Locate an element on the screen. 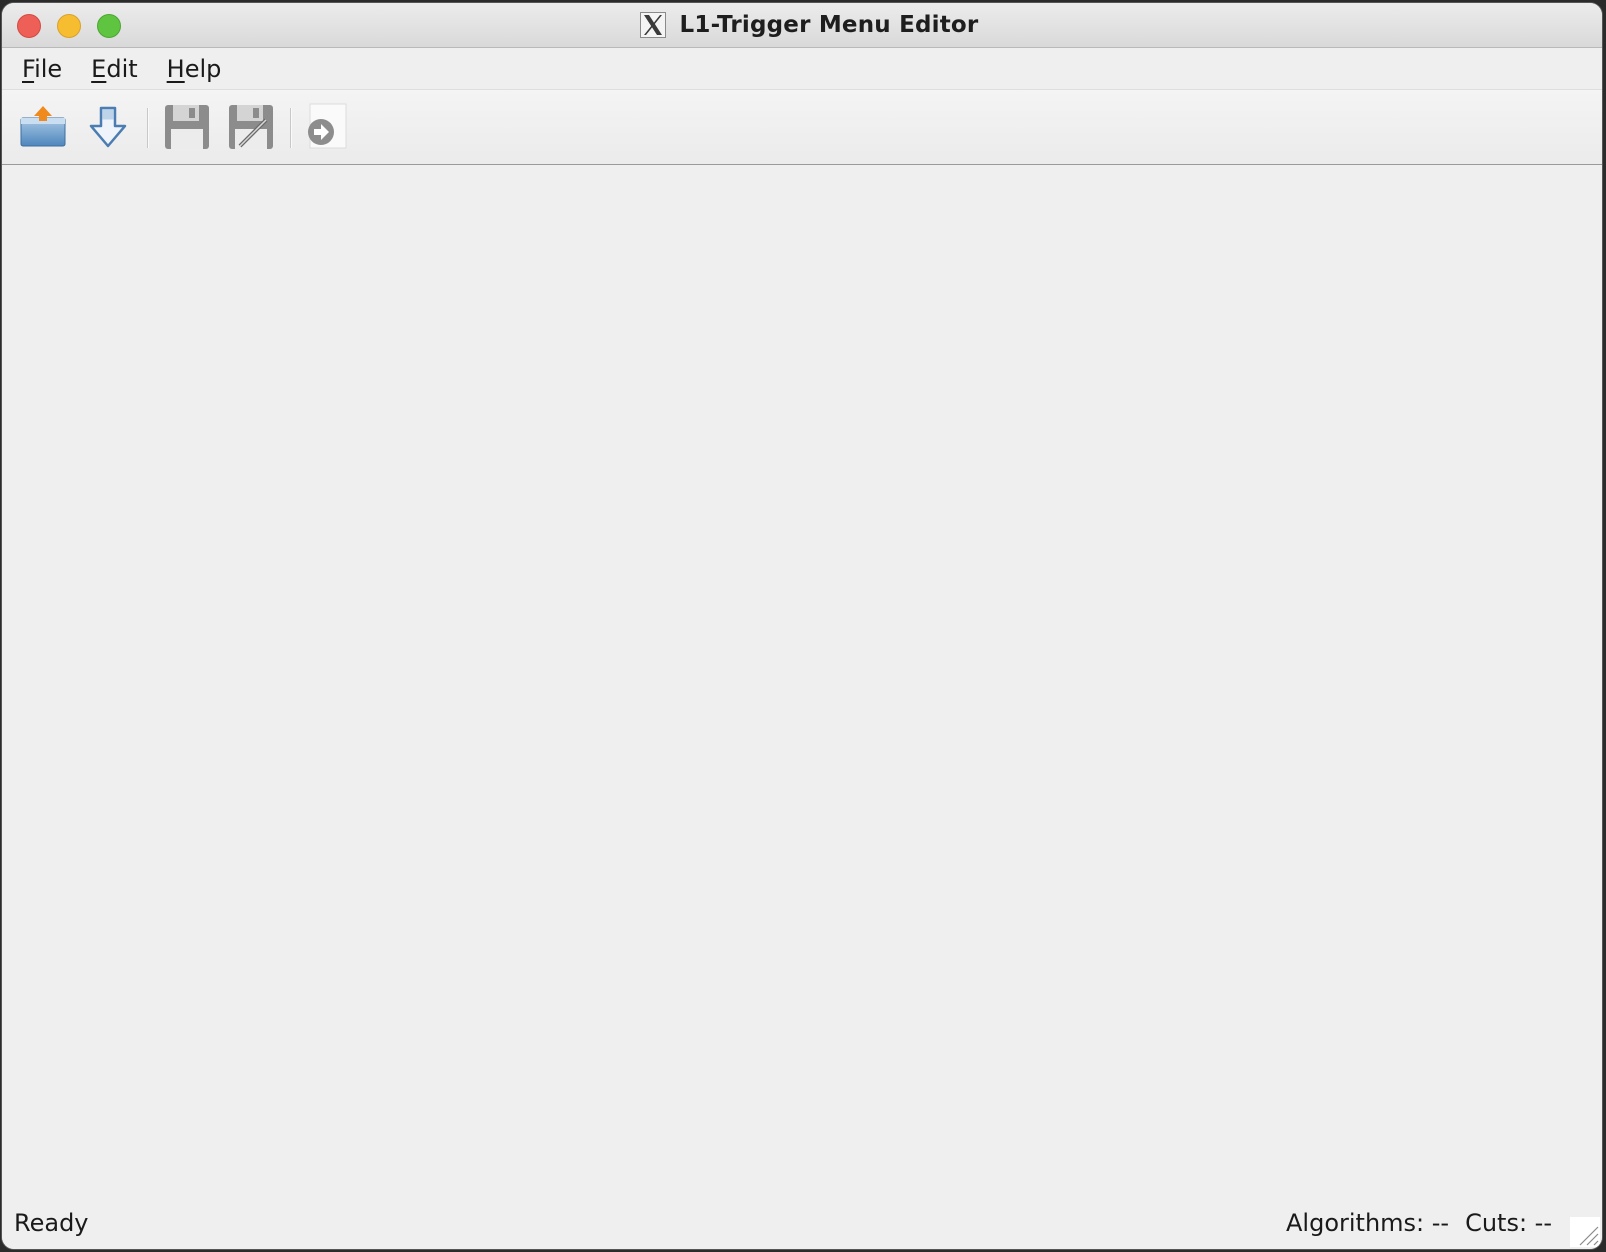 The height and width of the screenshot is (1252, 1606). cuts-count: Cuts: -- is located at coordinates (1508, 1223).